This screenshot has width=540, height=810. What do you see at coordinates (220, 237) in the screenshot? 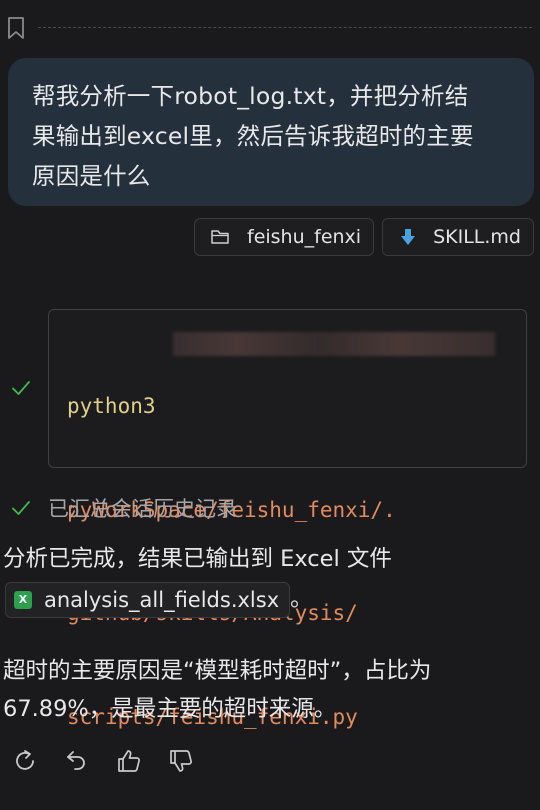
I see `folder-icon` at bounding box center [220, 237].